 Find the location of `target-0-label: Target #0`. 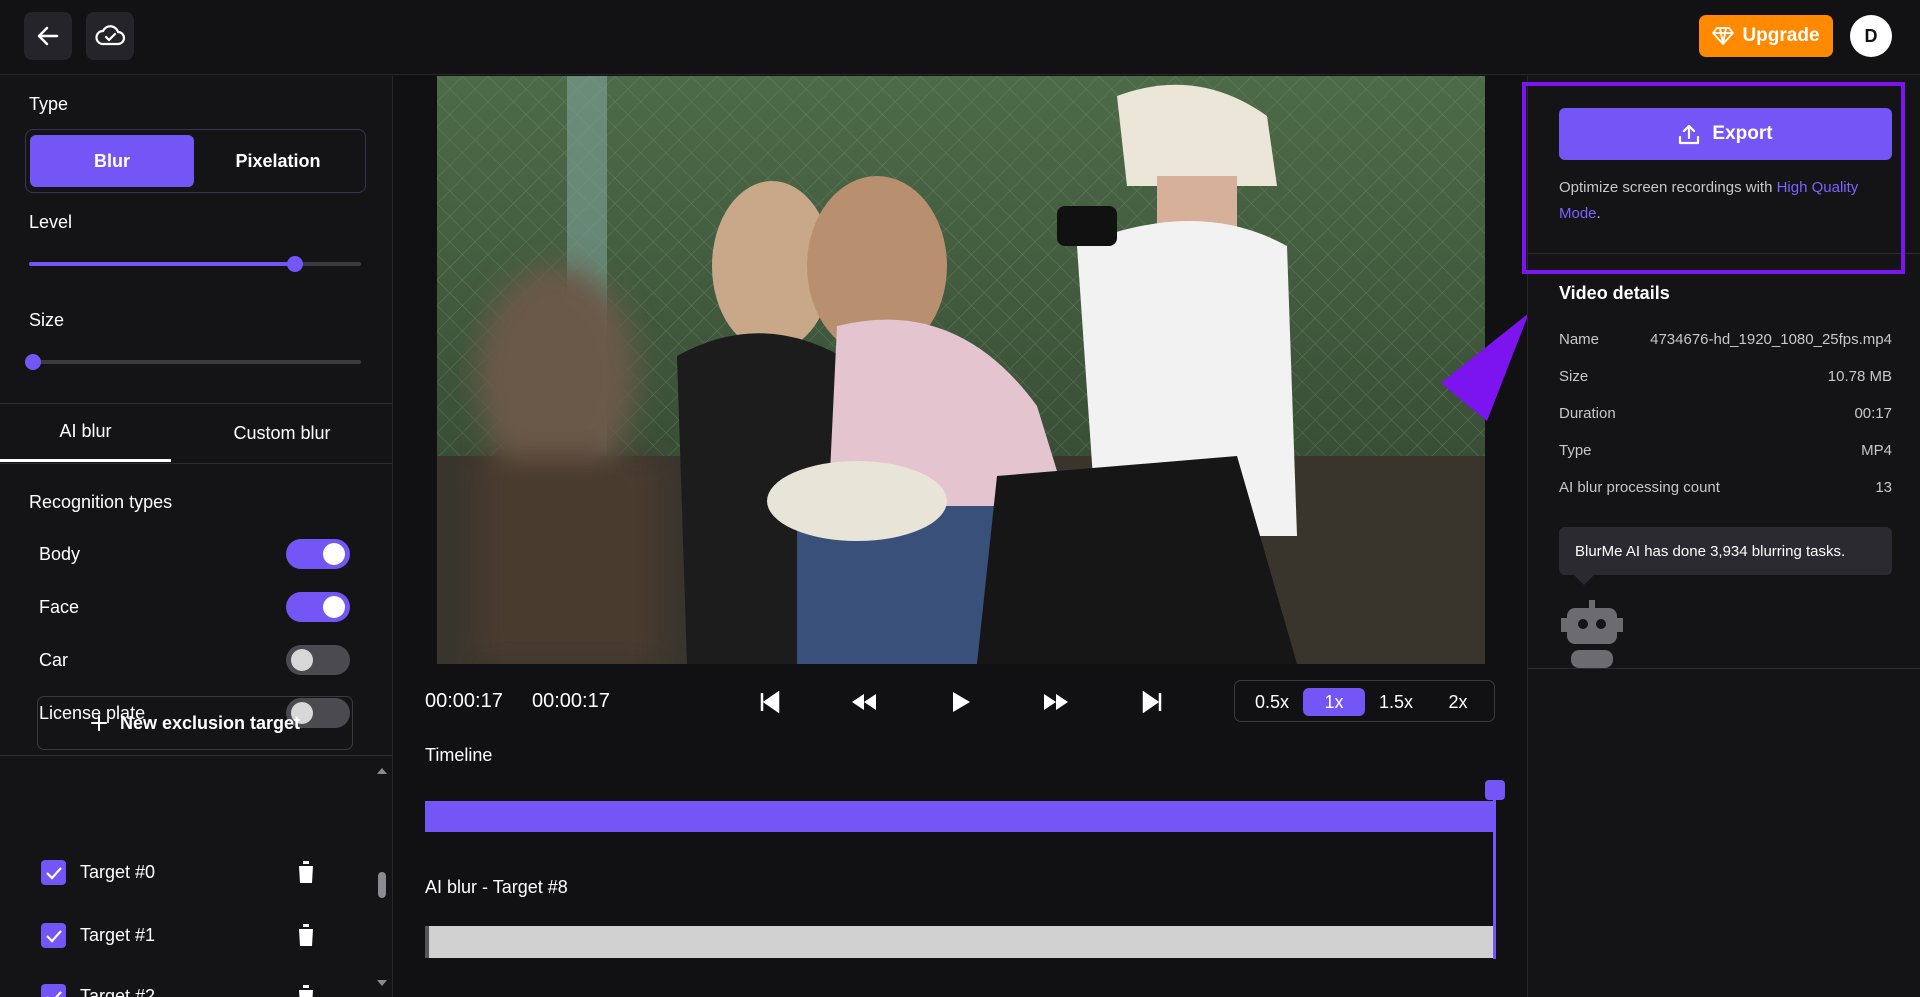

target-0-label: Target #0 is located at coordinates (118, 872).